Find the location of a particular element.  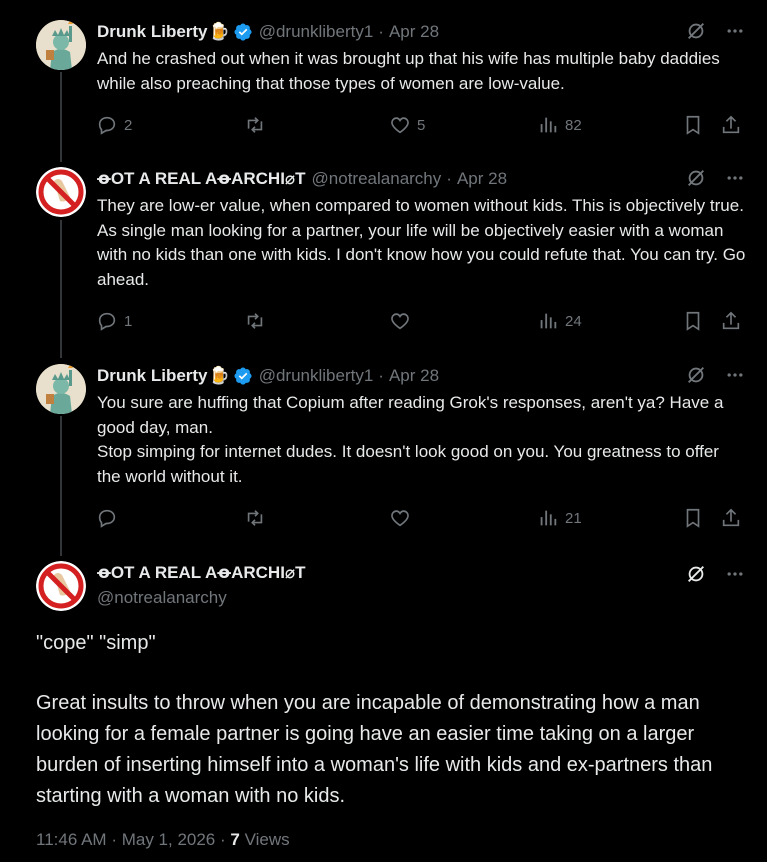

avatar is located at coordinates (61, 586).